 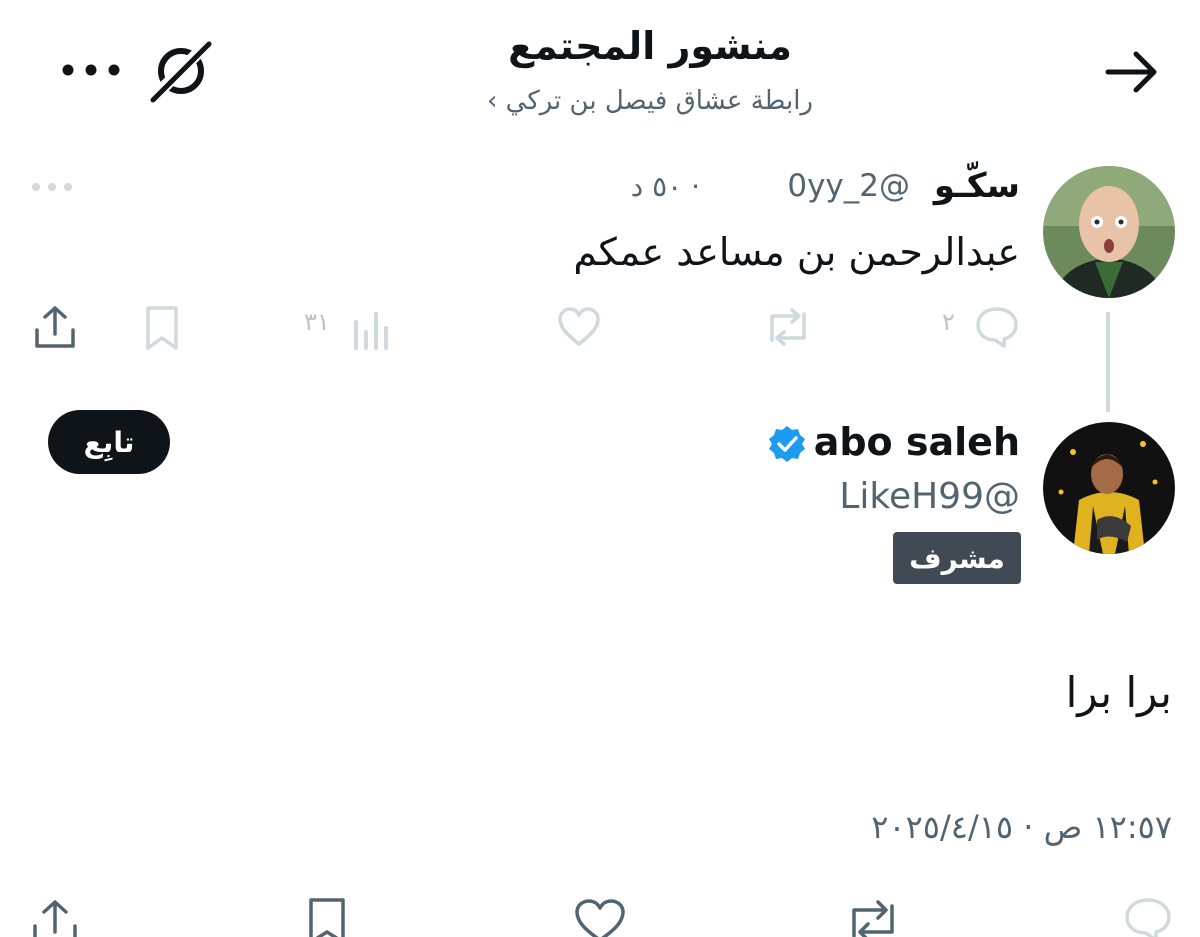 I want to click on reply-time: · ٥٠ د, so click(x=665, y=186).